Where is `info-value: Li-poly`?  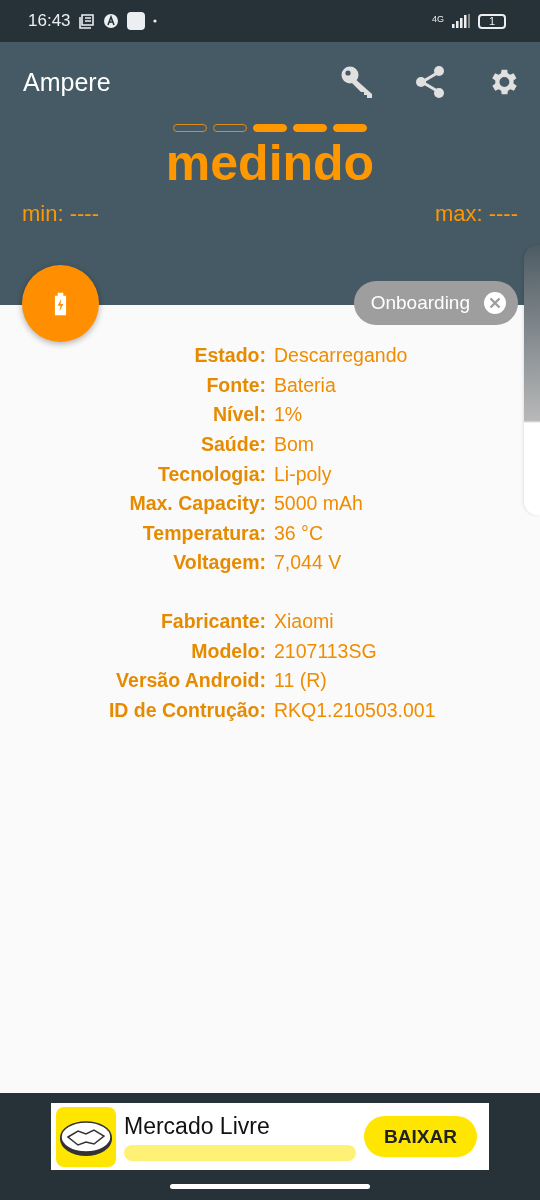 info-value: Li-poly is located at coordinates (303, 474).